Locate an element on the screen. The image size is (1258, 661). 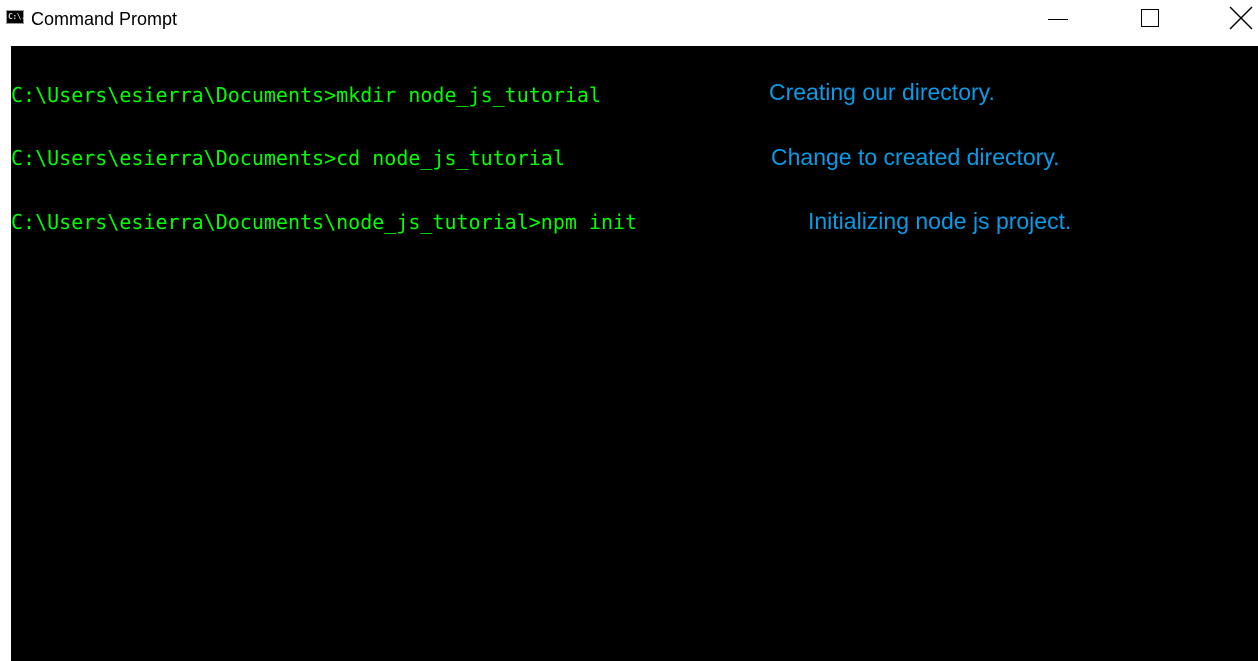
minimize-button is located at coordinates (1059, 20).